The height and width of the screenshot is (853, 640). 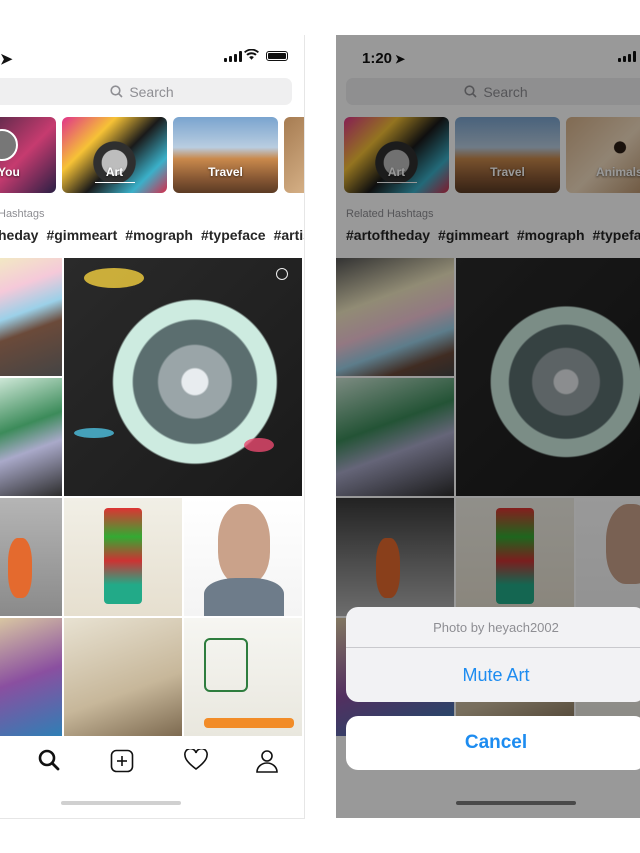 I want to click on search-bar: Search, so click(x=146, y=91).